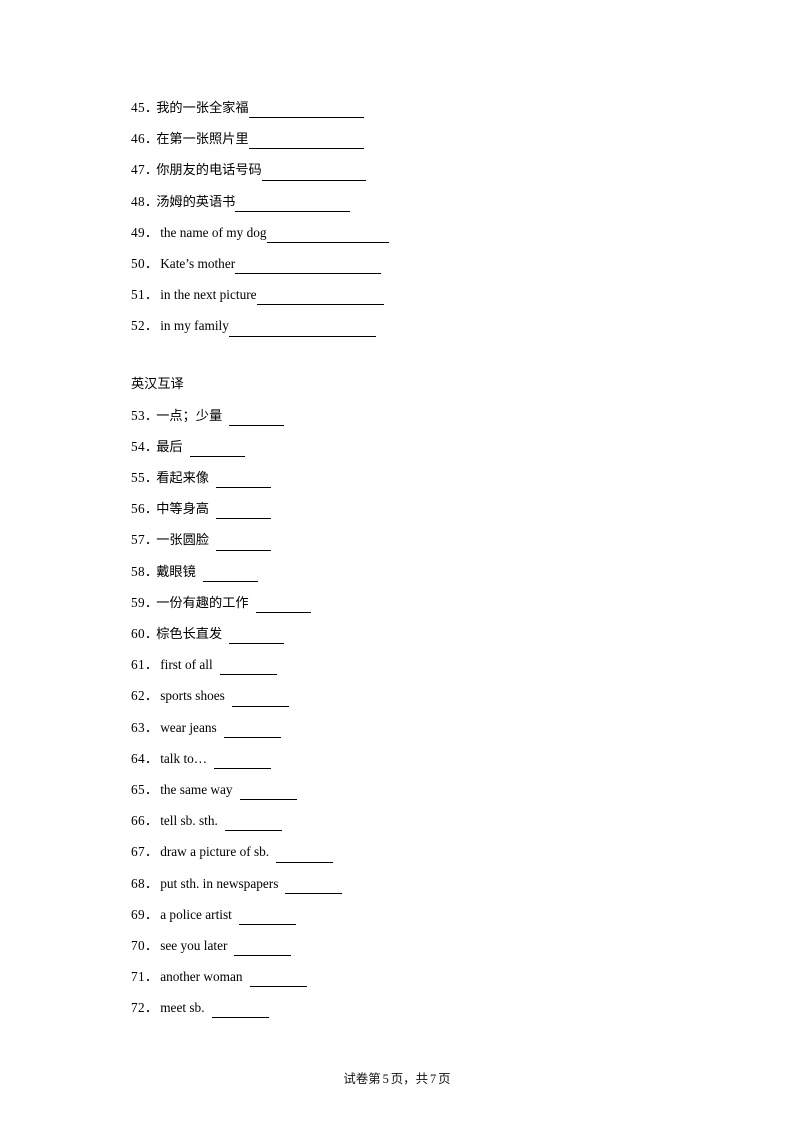 This screenshot has width=794, height=1123. I want to click on question-prompt: 看起来像, so click(182, 479).